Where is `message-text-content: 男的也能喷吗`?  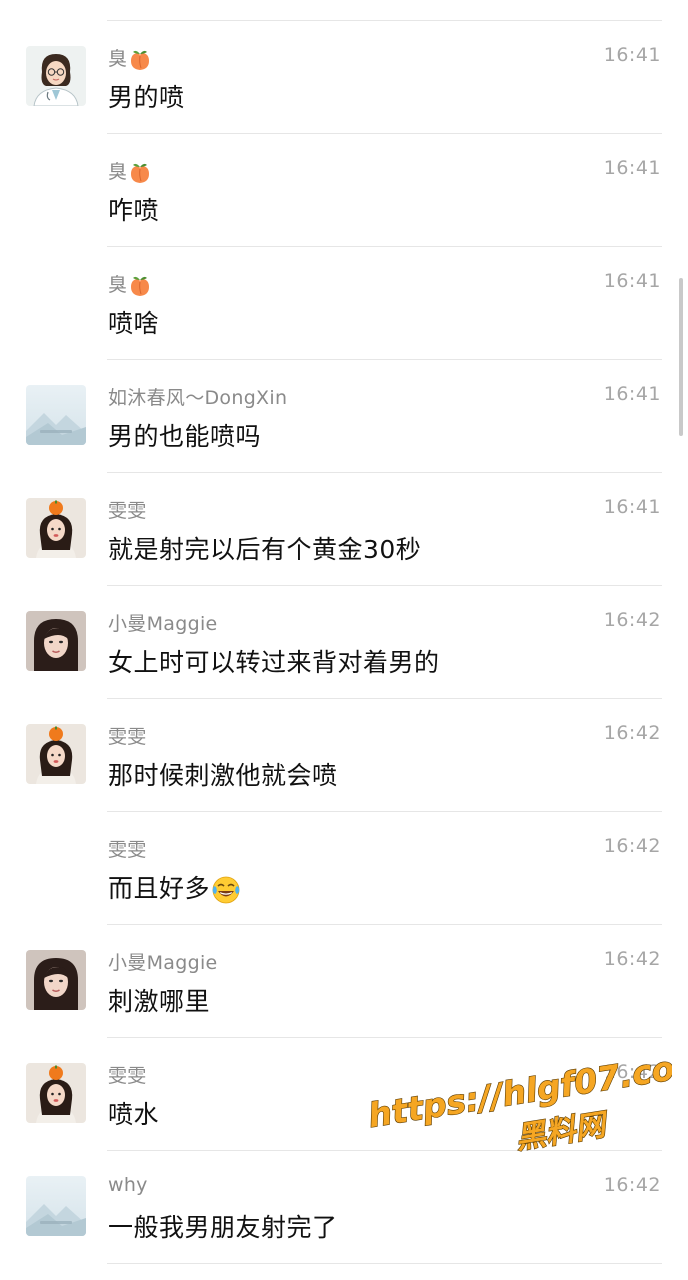 message-text-content: 男的也能喷吗 is located at coordinates (185, 436).